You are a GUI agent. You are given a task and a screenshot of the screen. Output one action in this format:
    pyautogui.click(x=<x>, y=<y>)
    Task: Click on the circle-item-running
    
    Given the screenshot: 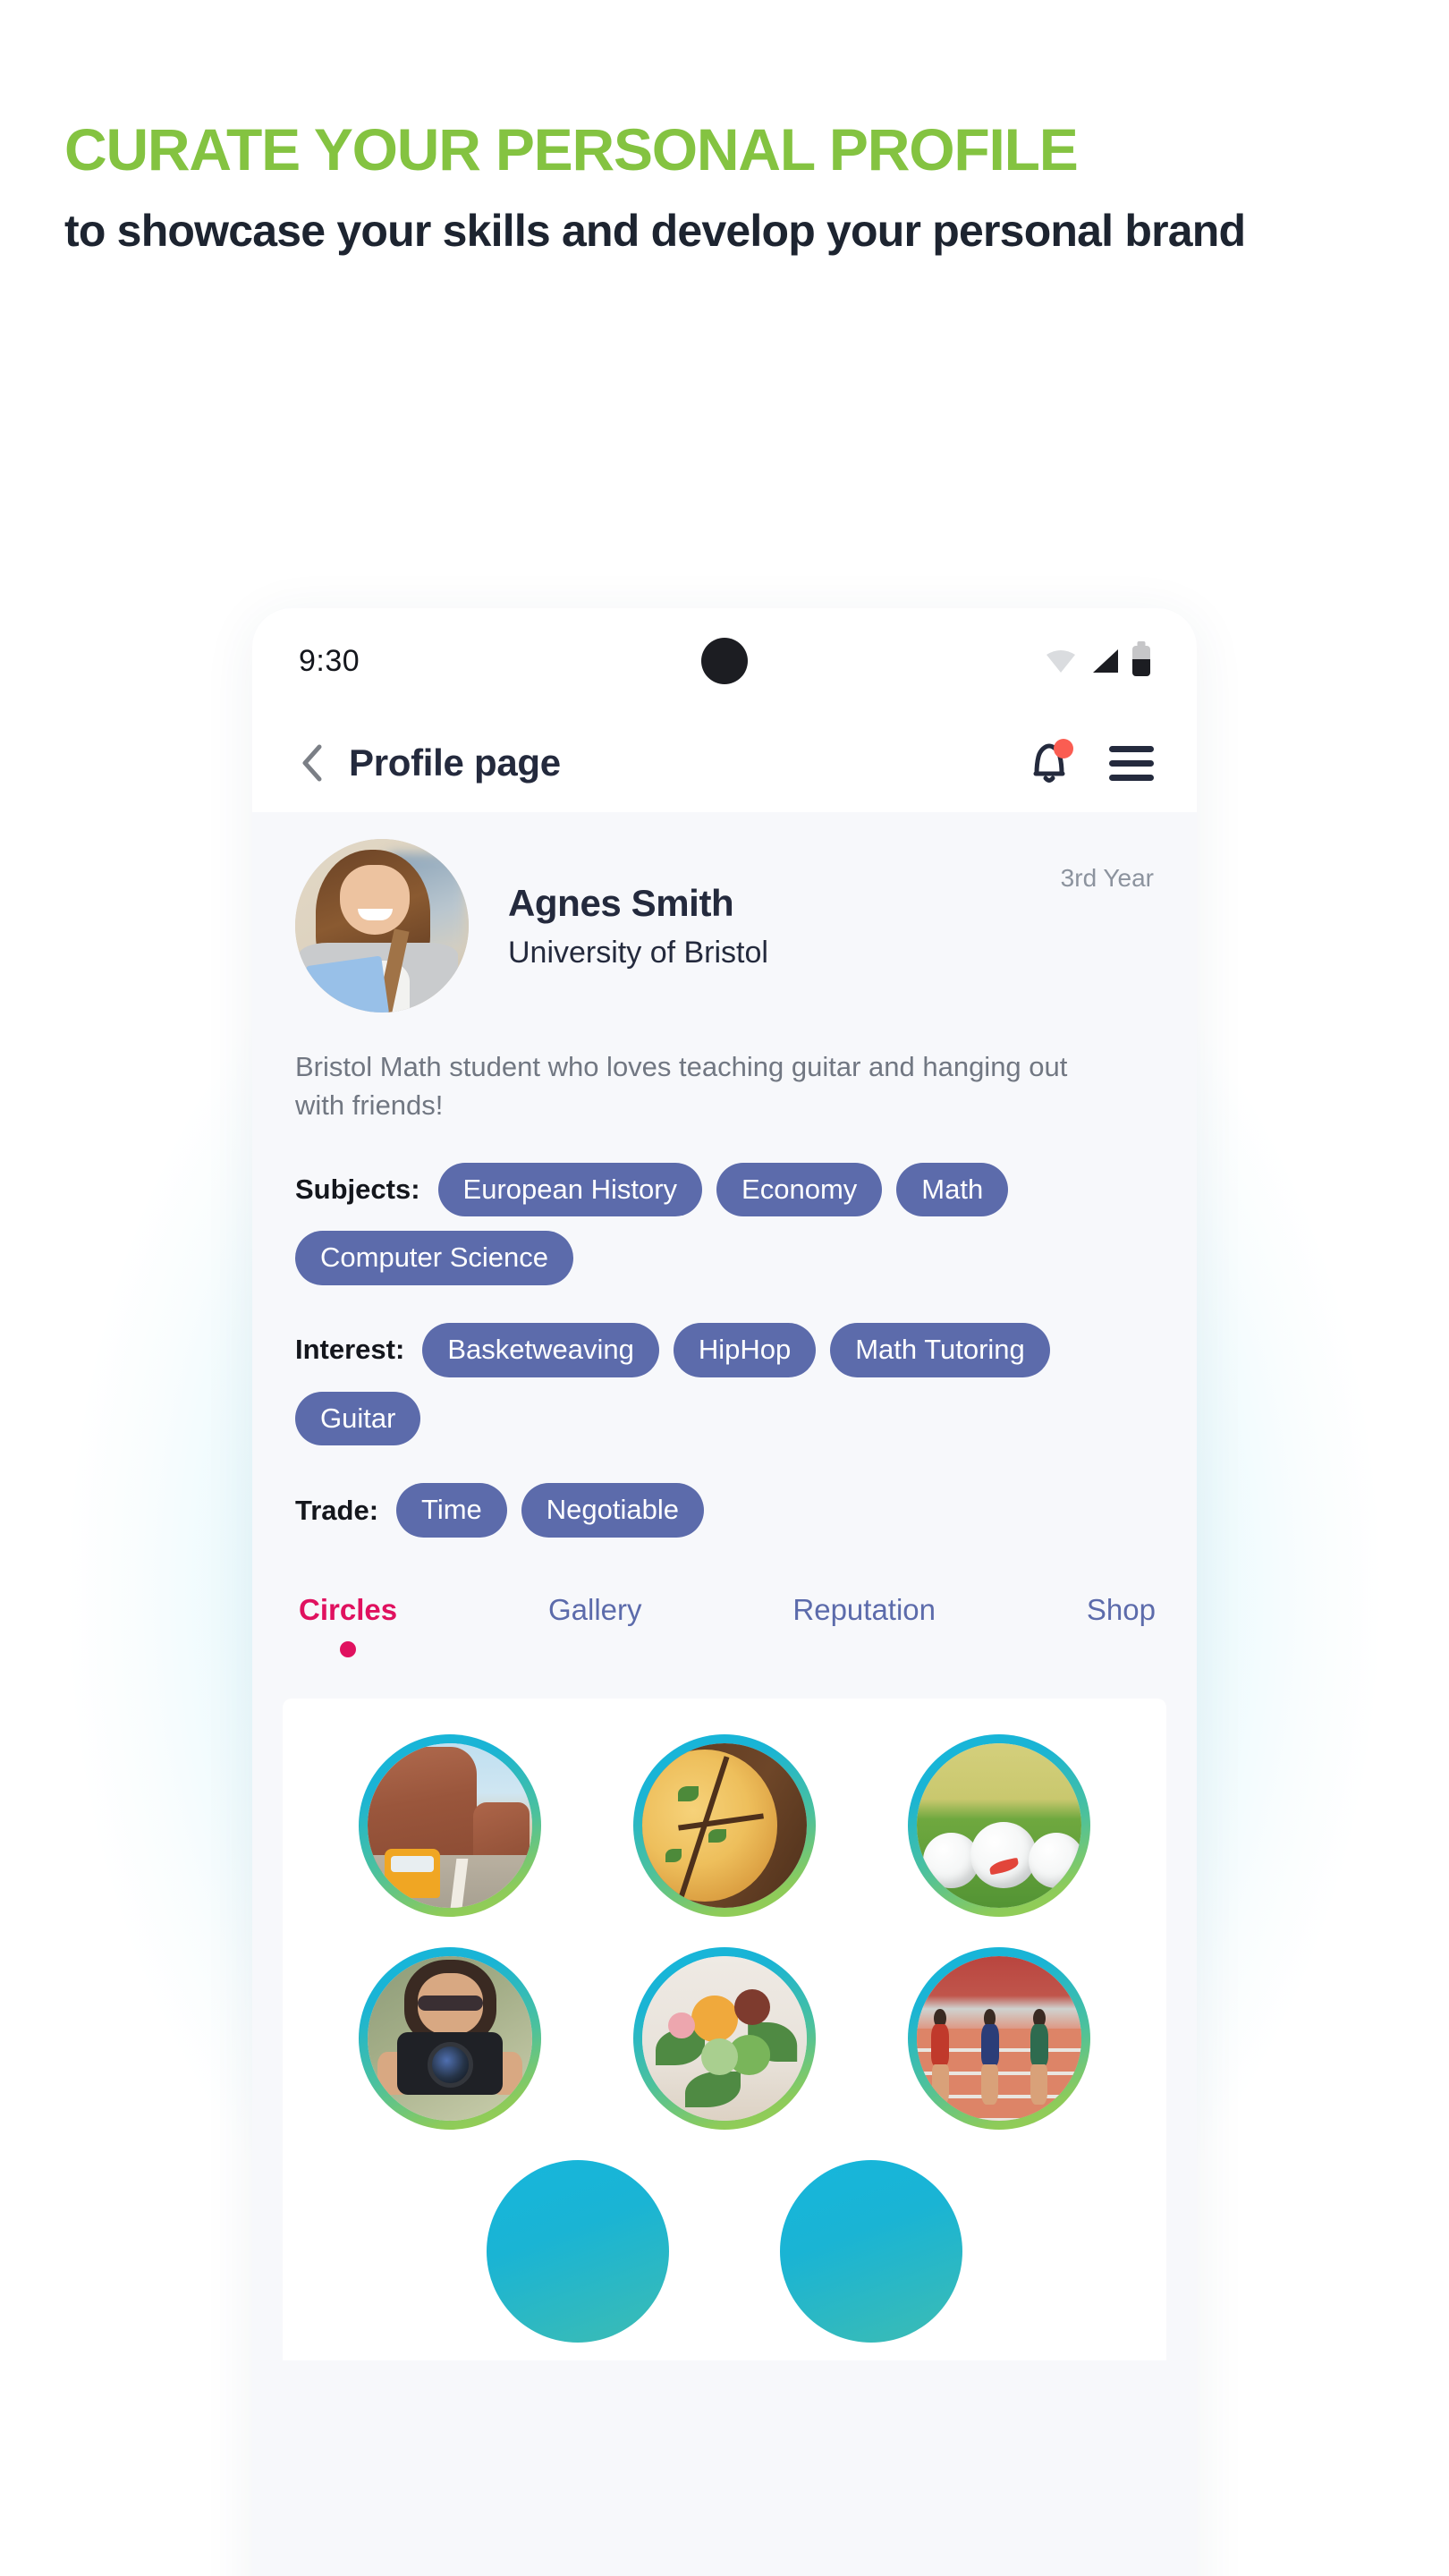 What is the action you would take?
    pyautogui.click(x=998, y=2039)
    